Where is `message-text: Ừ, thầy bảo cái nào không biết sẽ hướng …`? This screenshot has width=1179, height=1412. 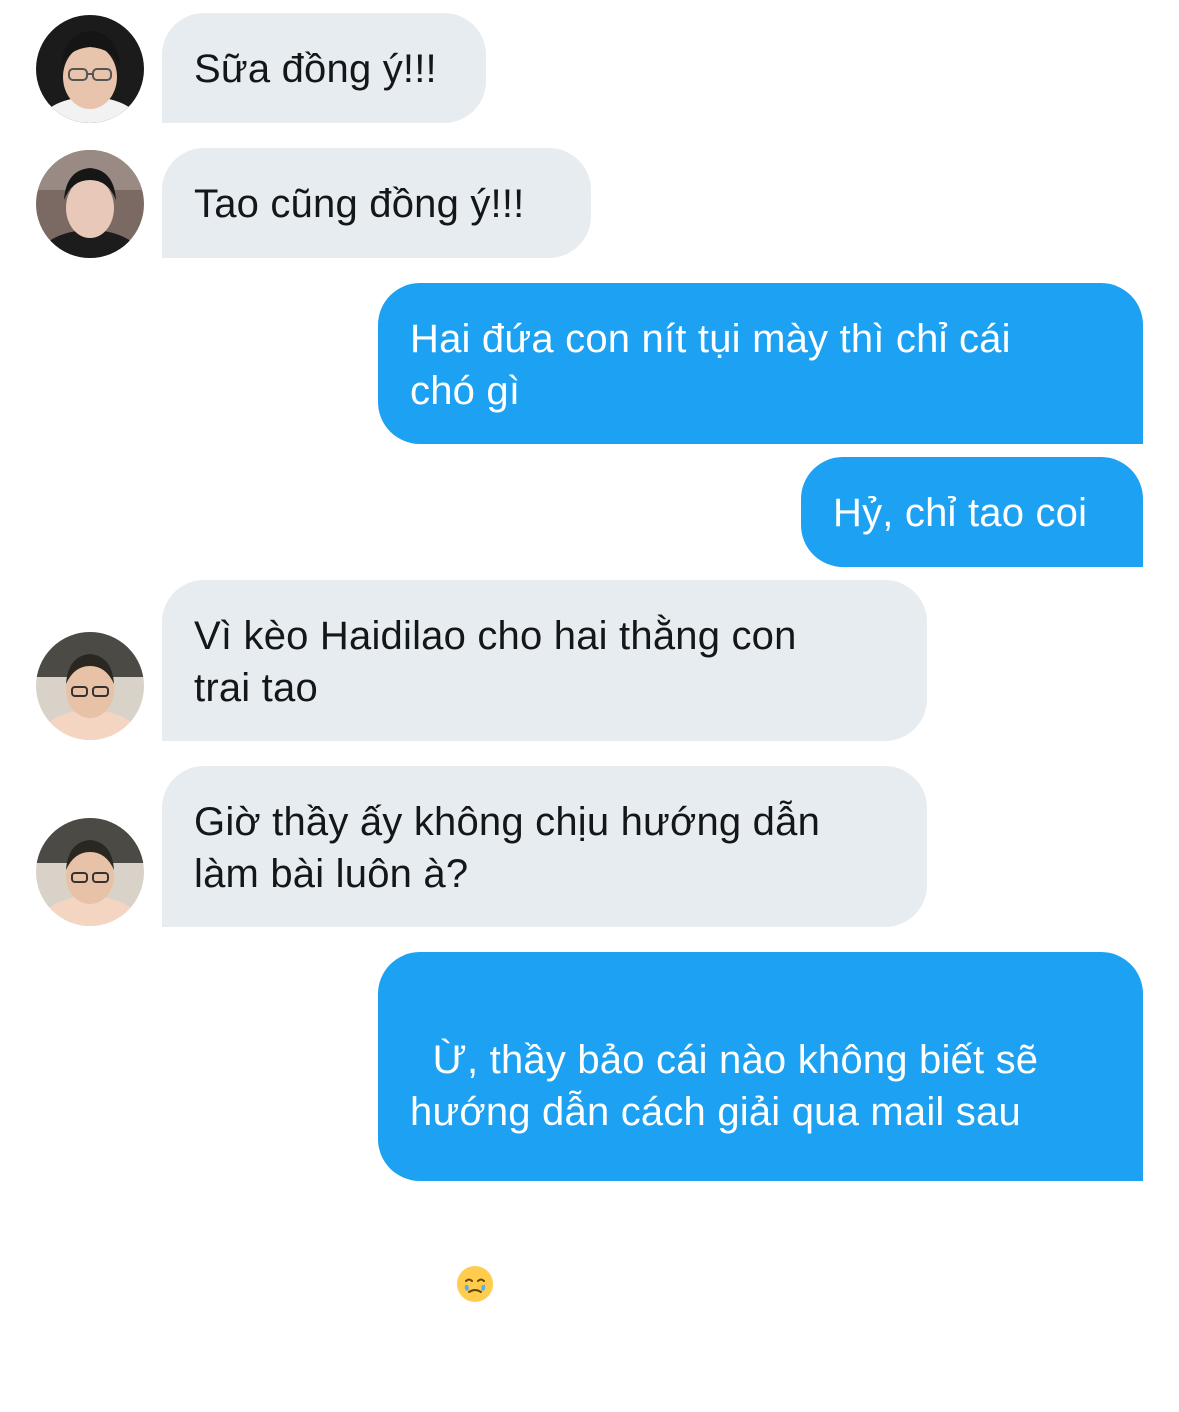
message-text: Ừ, thầy bảo cái nào không biết sẽ hướng … is located at coordinates (724, 1086).